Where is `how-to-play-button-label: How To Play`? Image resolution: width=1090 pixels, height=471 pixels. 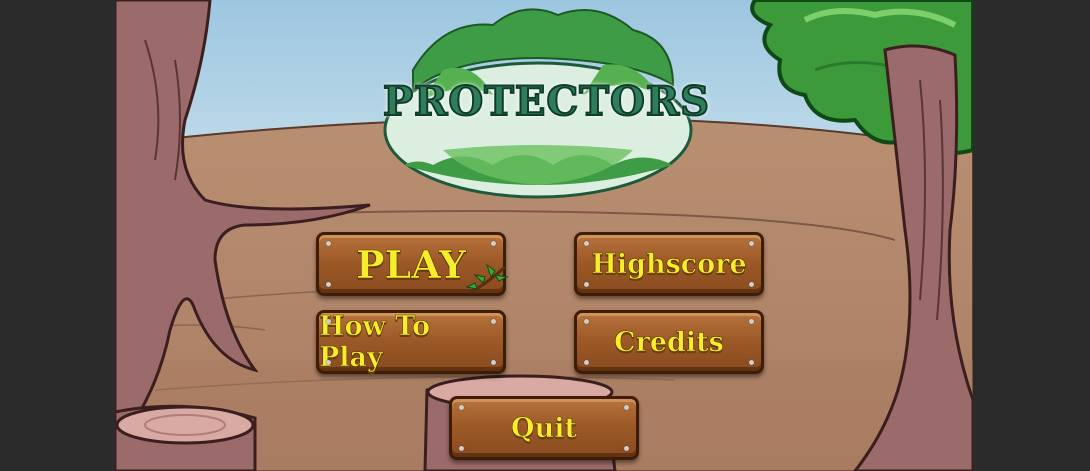 how-to-play-button-label: How To Play is located at coordinates (375, 342).